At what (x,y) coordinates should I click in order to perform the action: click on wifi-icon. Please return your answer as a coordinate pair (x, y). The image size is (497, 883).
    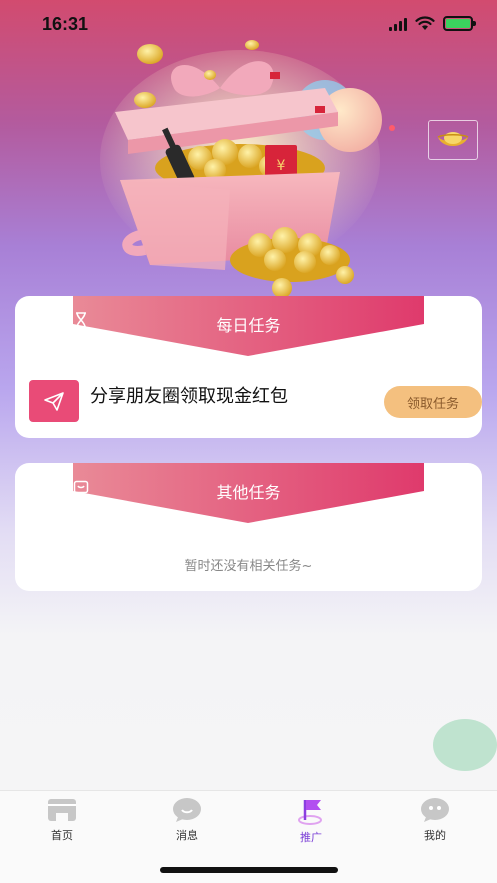
    Looking at the image, I should click on (425, 23).